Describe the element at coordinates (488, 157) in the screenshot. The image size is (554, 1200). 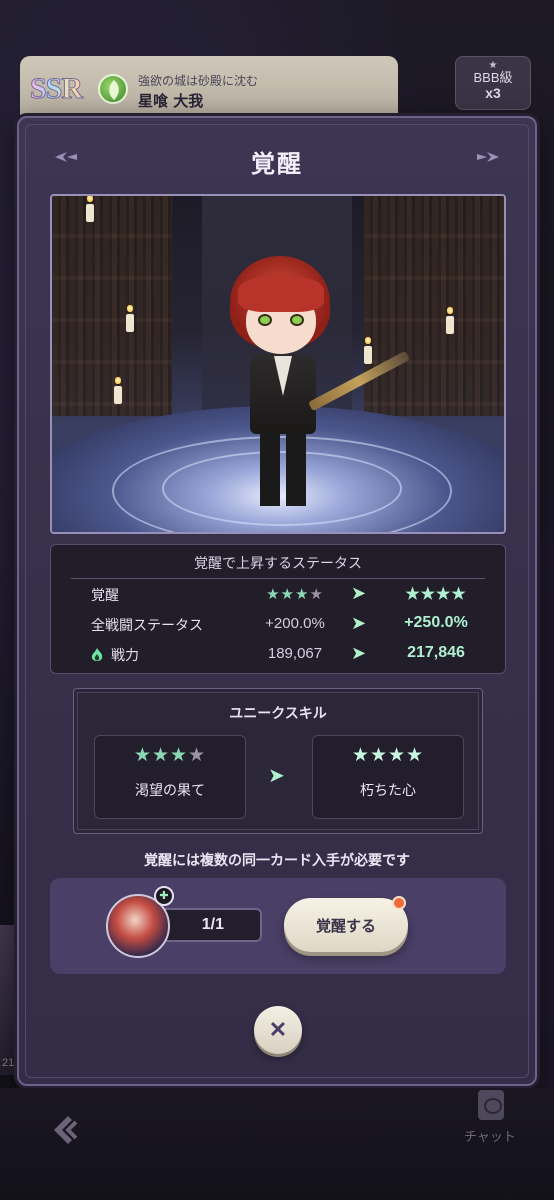
I see `ornament-icon` at that location.